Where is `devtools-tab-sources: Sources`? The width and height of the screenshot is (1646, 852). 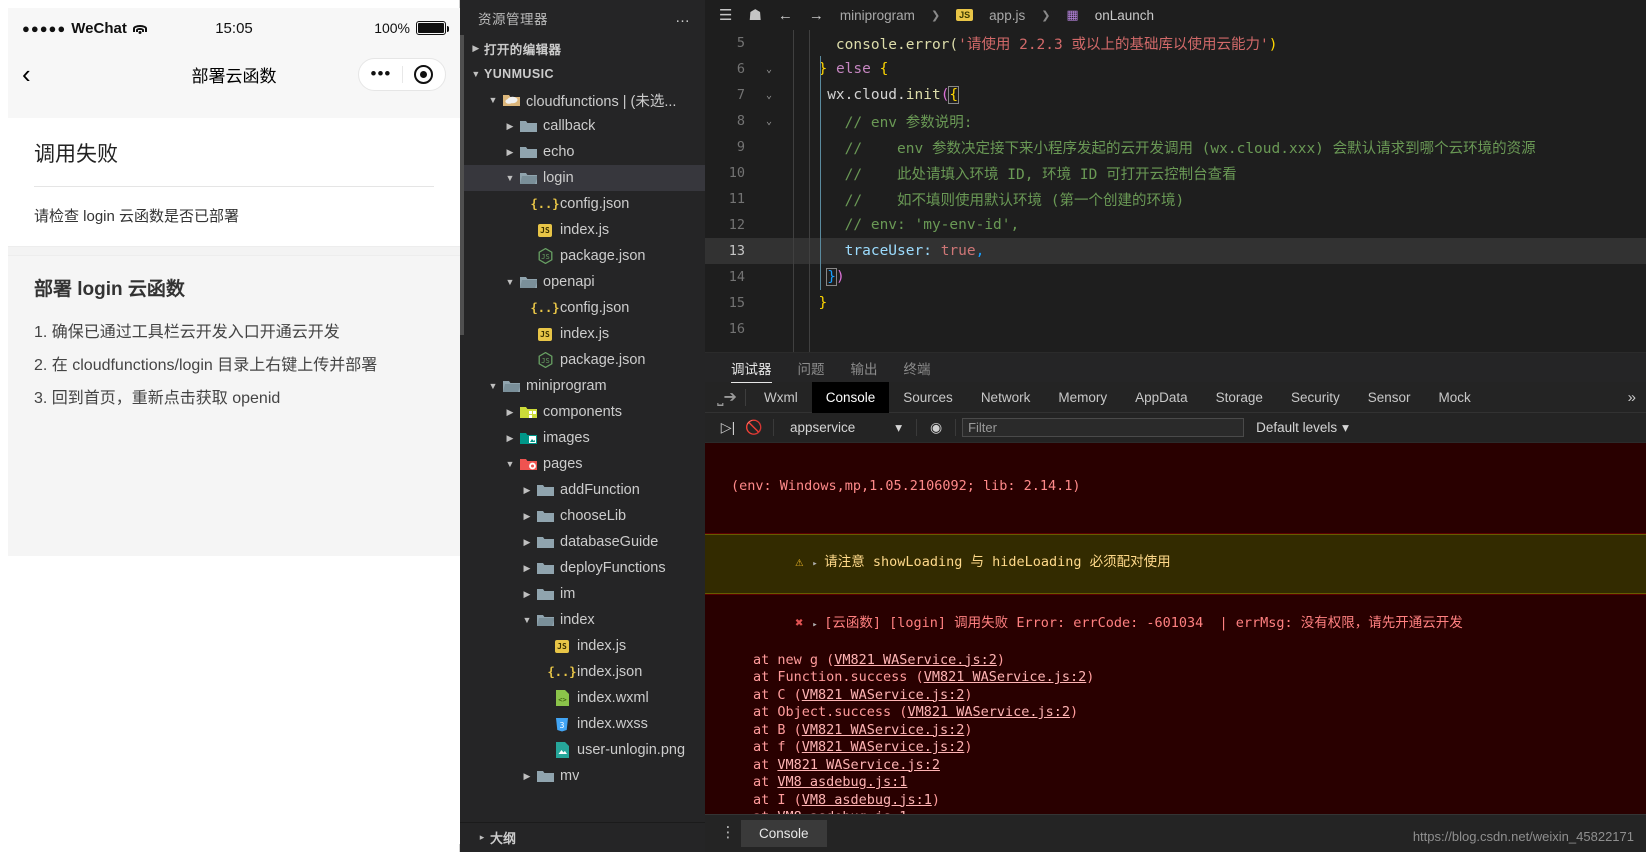 devtools-tab-sources: Sources is located at coordinates (928, 397).